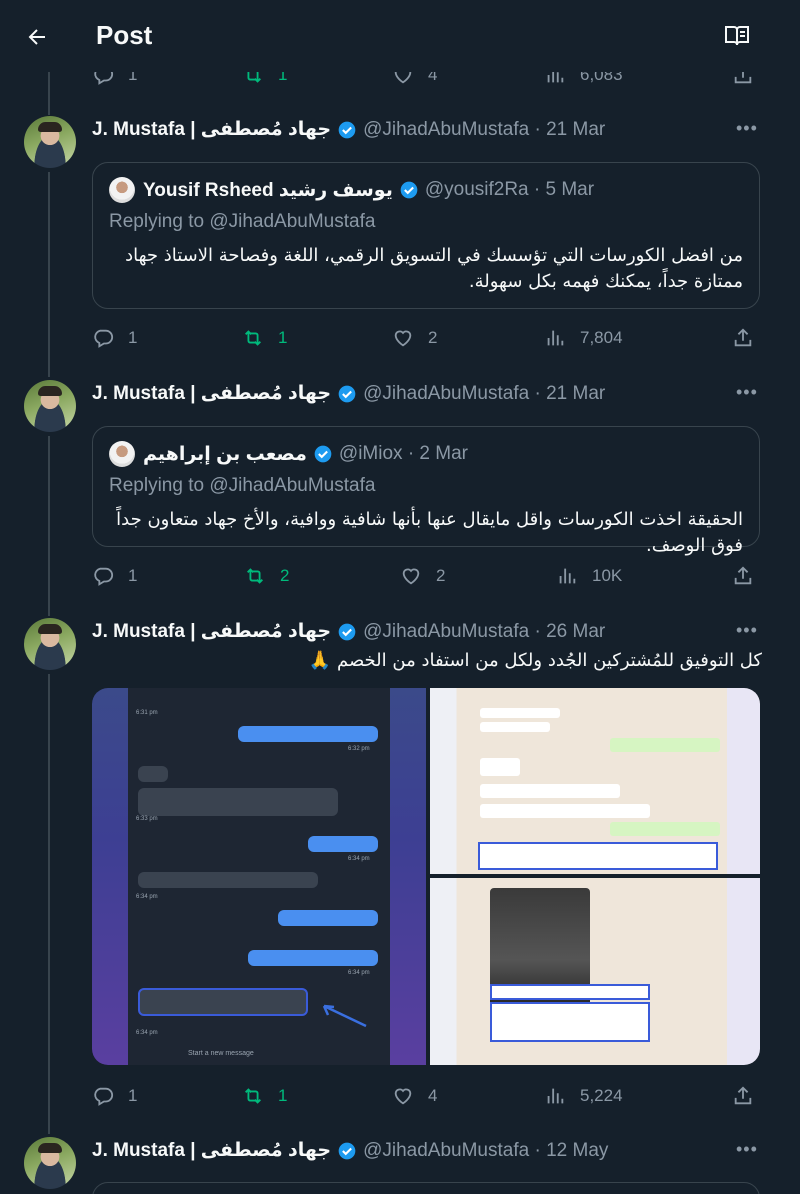  I want to click on quoted-post-header: مصعب بن إبراهيم @iMiox · 2 Mar, so click(288, 454).